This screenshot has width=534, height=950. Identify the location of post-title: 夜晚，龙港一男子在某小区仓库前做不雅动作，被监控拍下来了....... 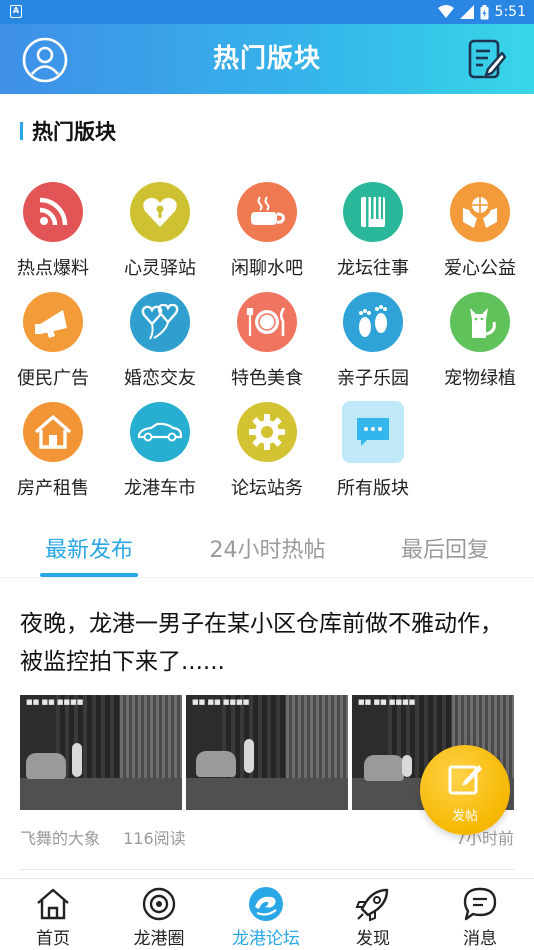
(270, 643).